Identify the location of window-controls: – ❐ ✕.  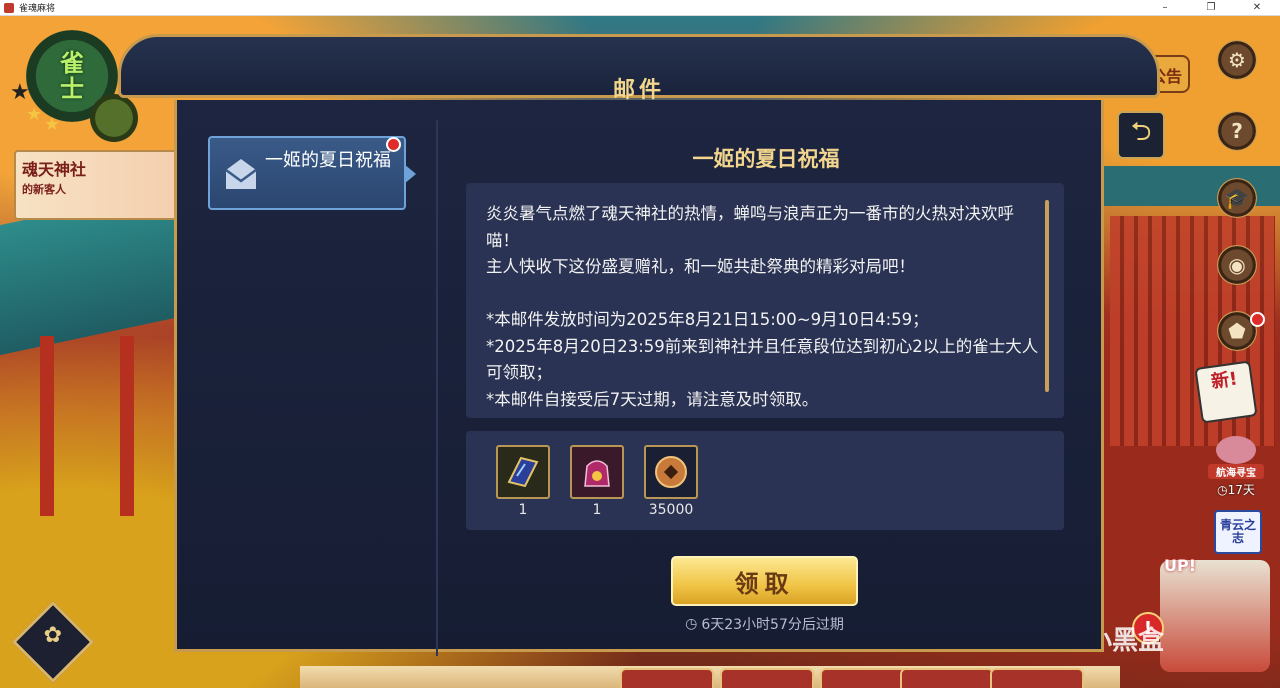
(1211, 7).